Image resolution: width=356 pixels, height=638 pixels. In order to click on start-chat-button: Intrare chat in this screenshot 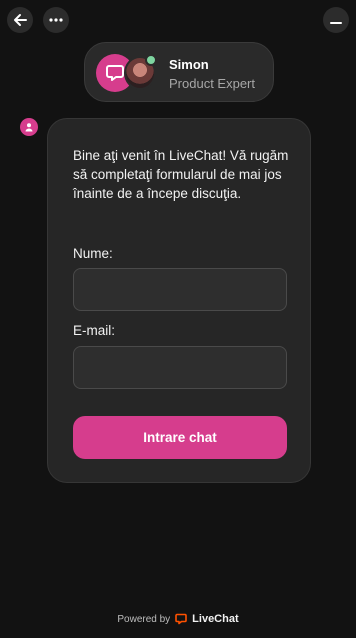, I will do `click(180, 437)`.